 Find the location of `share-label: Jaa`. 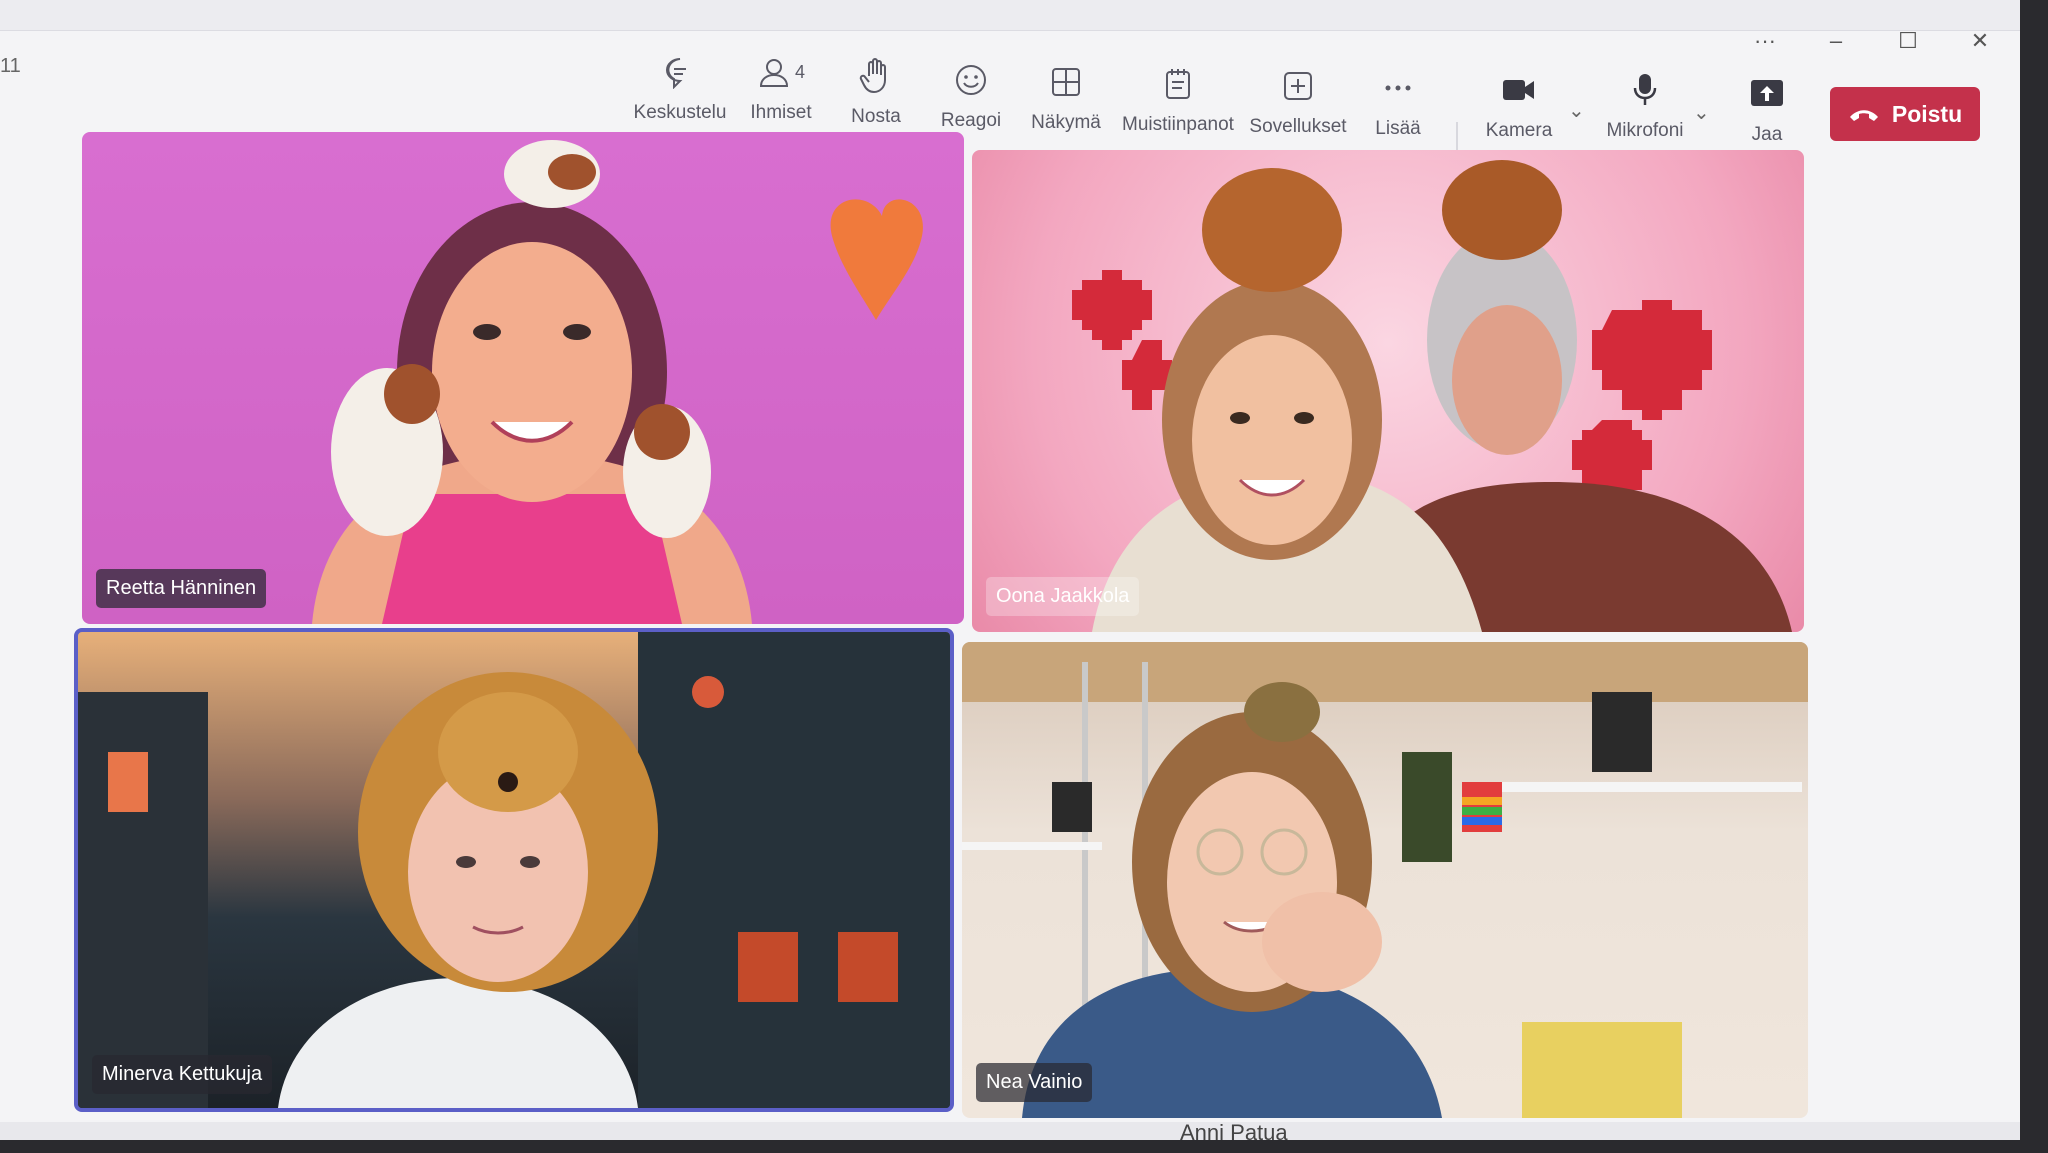

share-label: Jaa is located at coordinates (1767, 134).